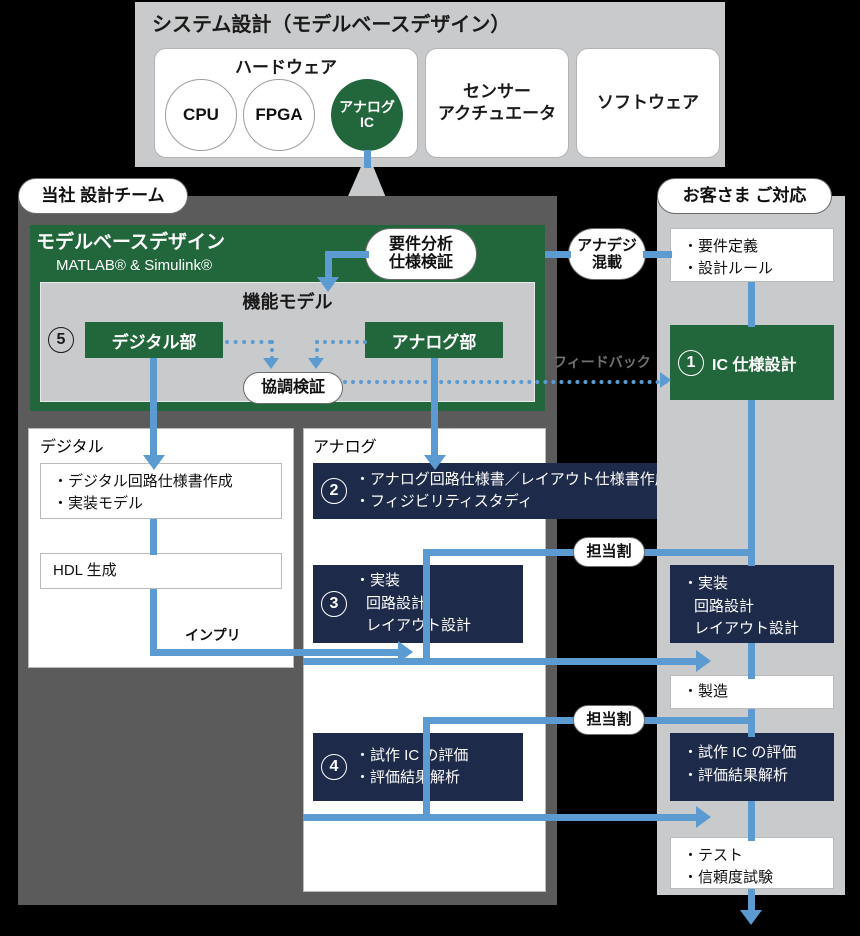 The height and width of the screenshot is (936, 860). I want to click on customer-test-line-2: ・信頼度試験, so click(728, 877).